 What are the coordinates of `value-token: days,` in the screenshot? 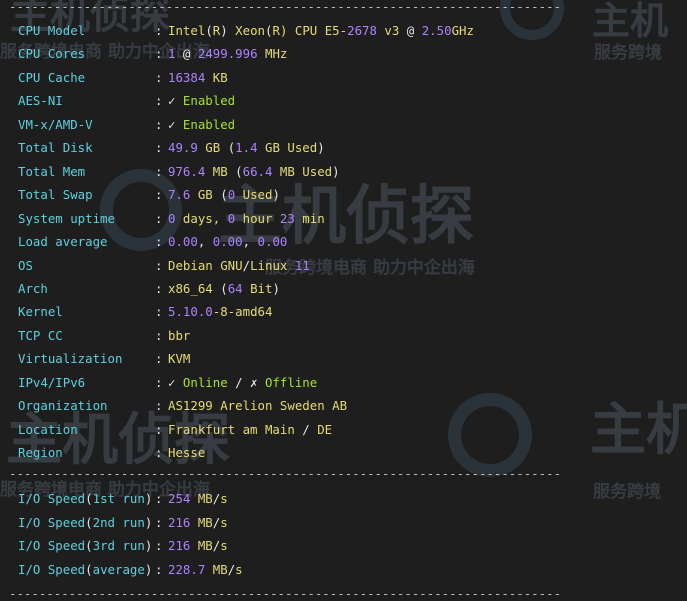 It's located at (201, 218).